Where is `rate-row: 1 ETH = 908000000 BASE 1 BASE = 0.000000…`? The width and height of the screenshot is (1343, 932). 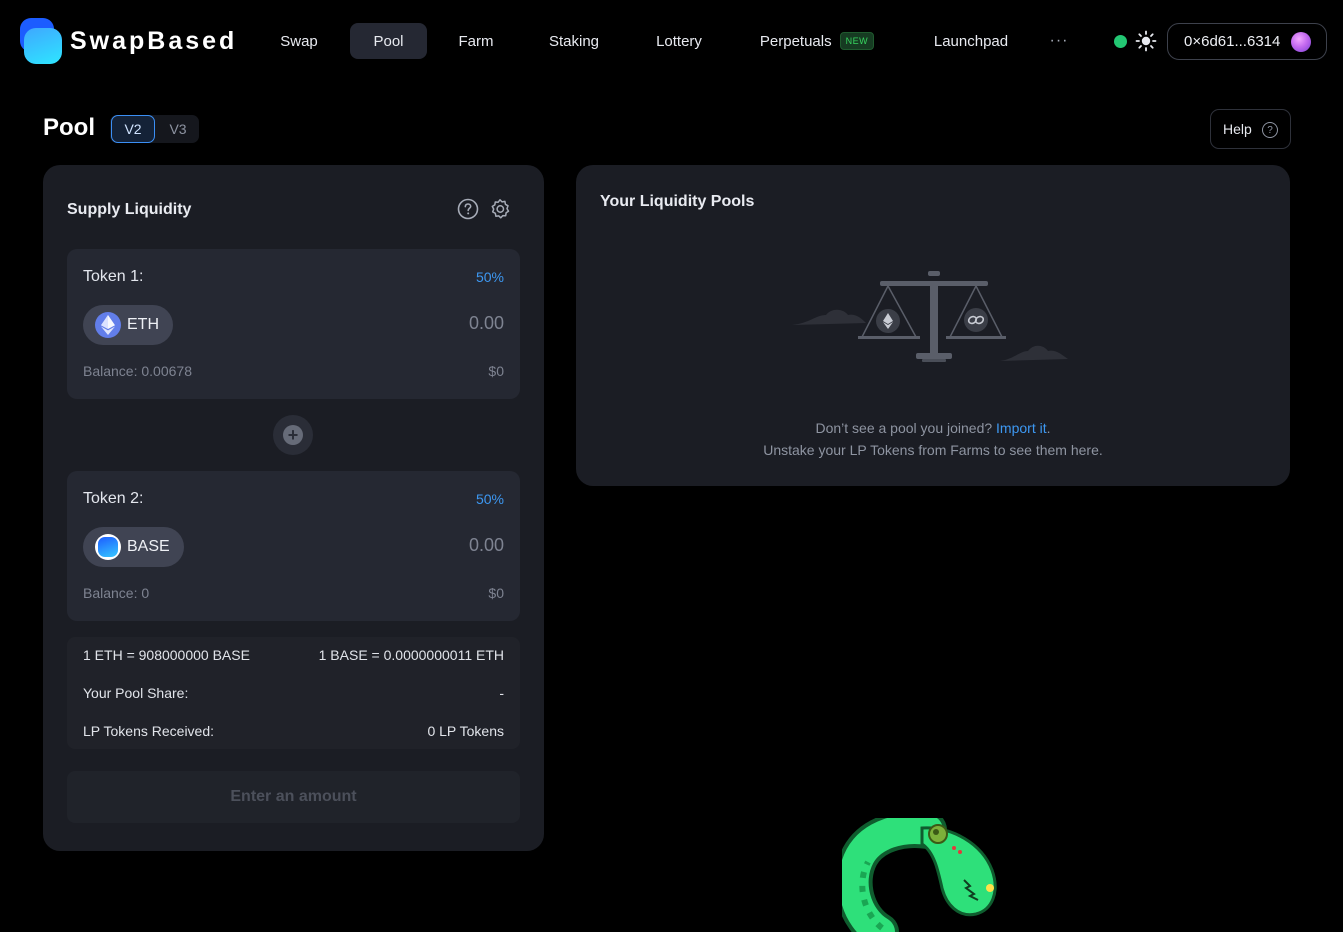 rate-row: 1 ETH = 908000000 BASE 1 BASE = 0.000000… is located at coordinates (293, 657).